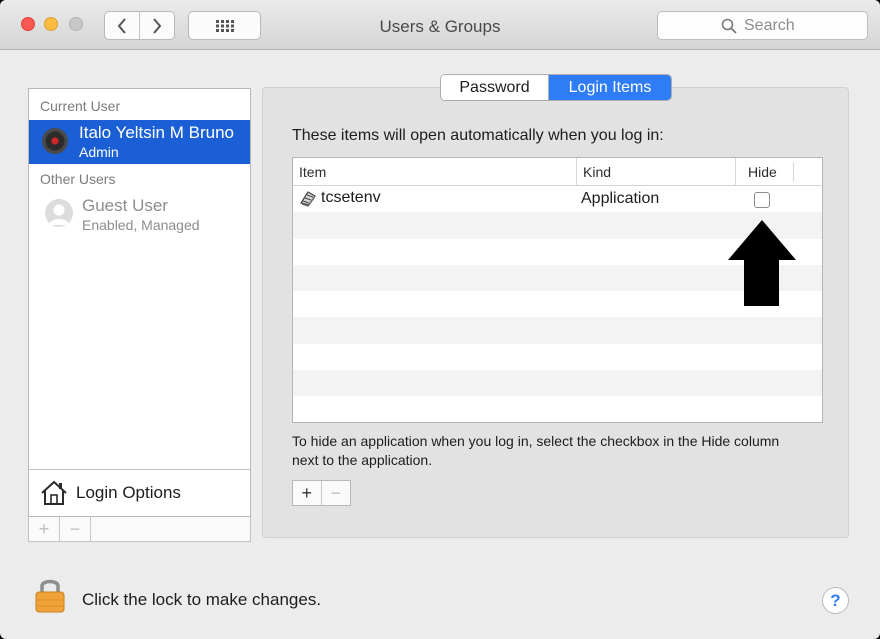 This screenshot has width=880, height=639. What do you see at coordinates (202, 599) in the screenshot?
I see `lock-message: Click the lock to make changes.` at bounding box center [202, 599].